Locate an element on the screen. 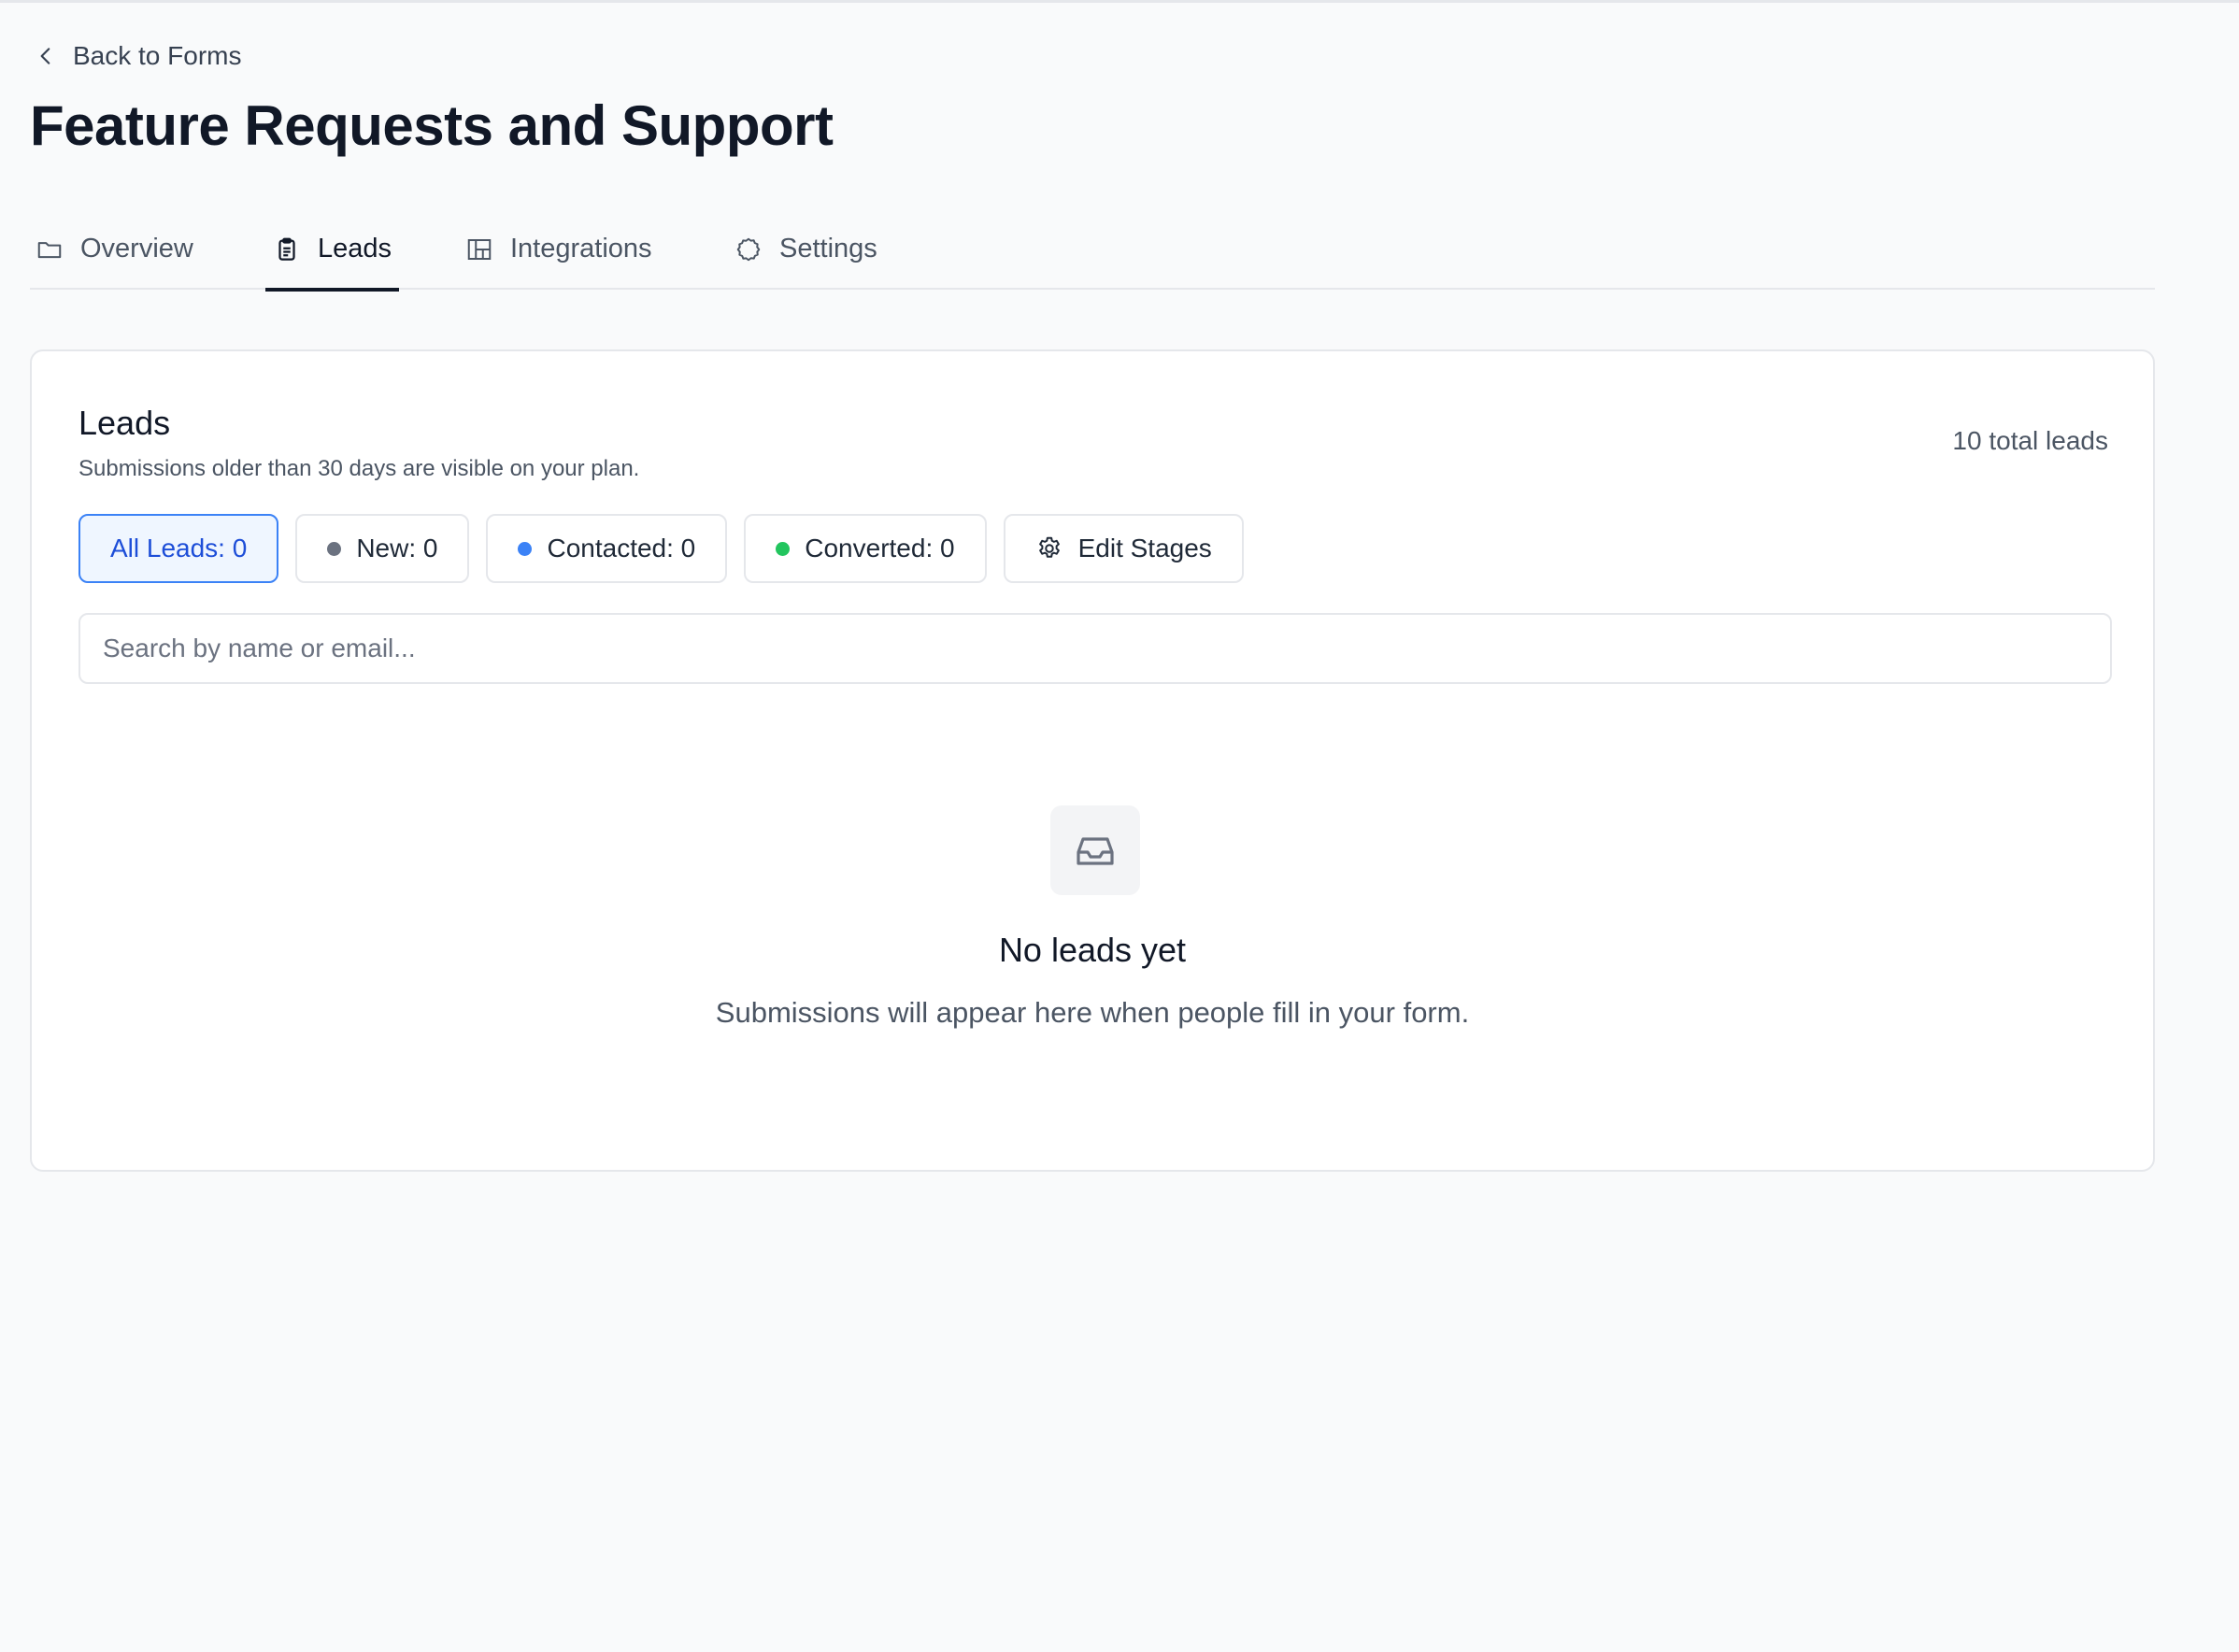  filter-label: Contacted: 0 is located at coordinates (621, 548).